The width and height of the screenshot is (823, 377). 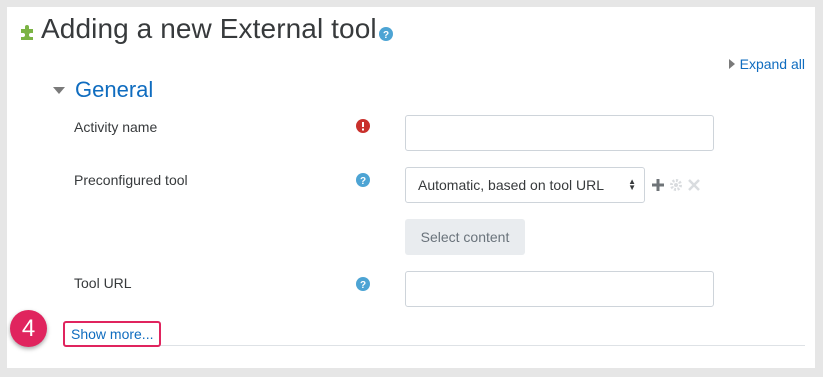 What do you see at coordinates (559, 289) in the screenshot?
I see `tool-url-input` at bounding box center [559, 289].